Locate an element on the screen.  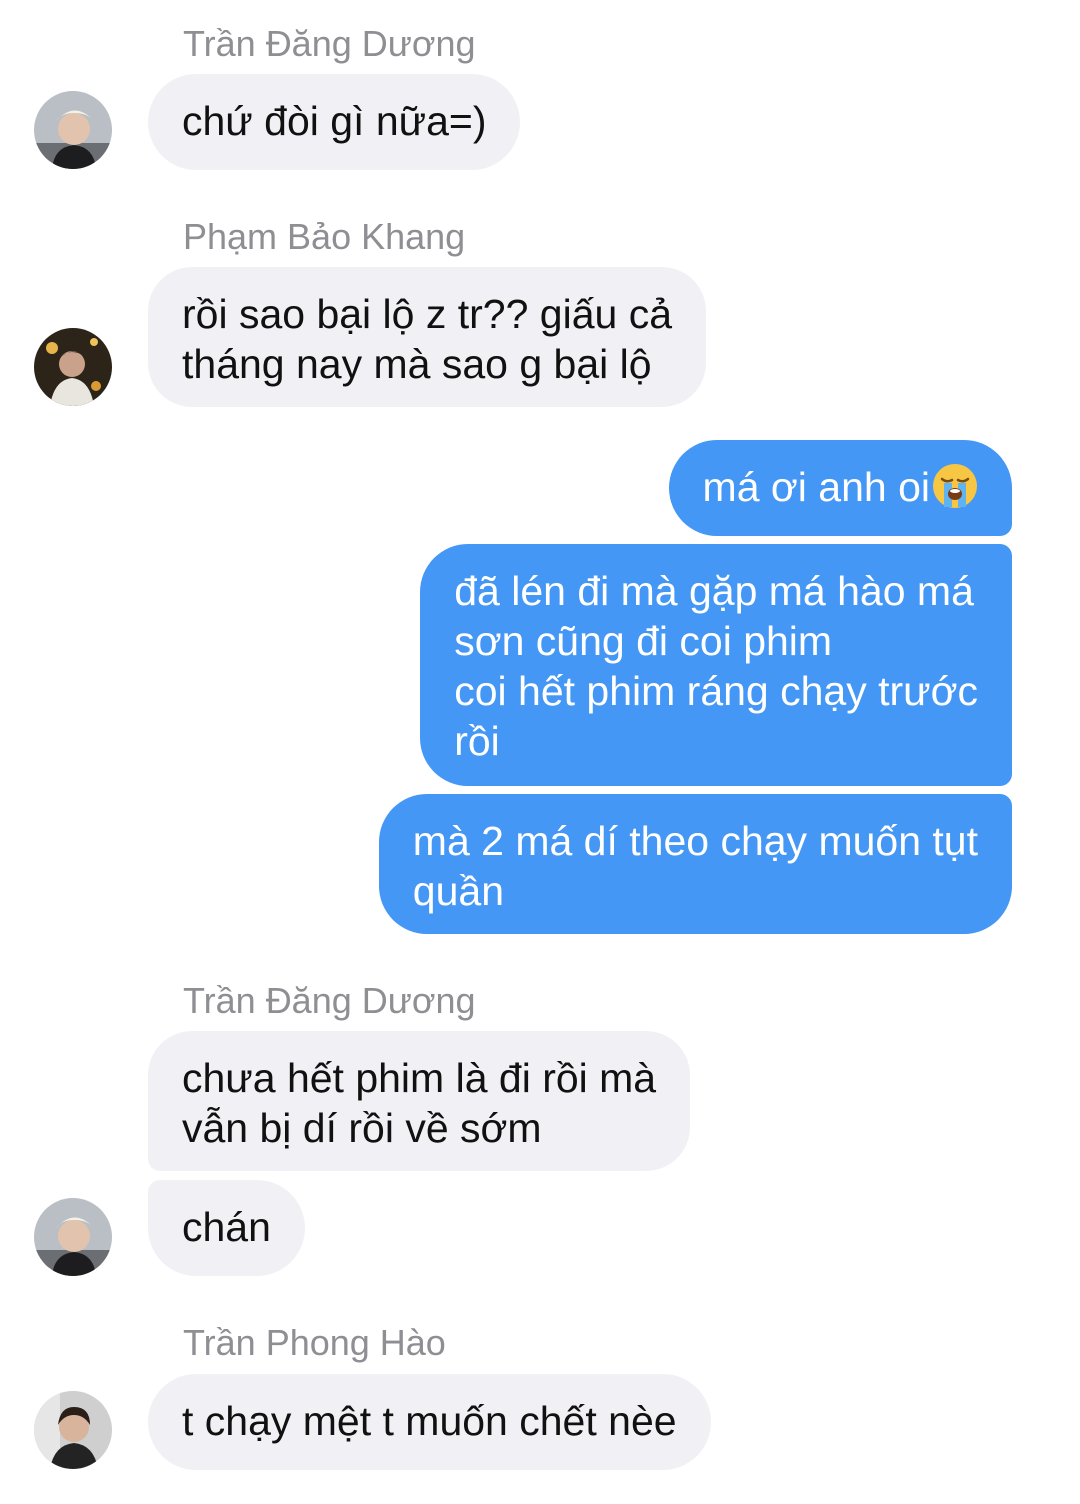
sender-name: Trần Phong Hào is located at coordinates (314, 1342).